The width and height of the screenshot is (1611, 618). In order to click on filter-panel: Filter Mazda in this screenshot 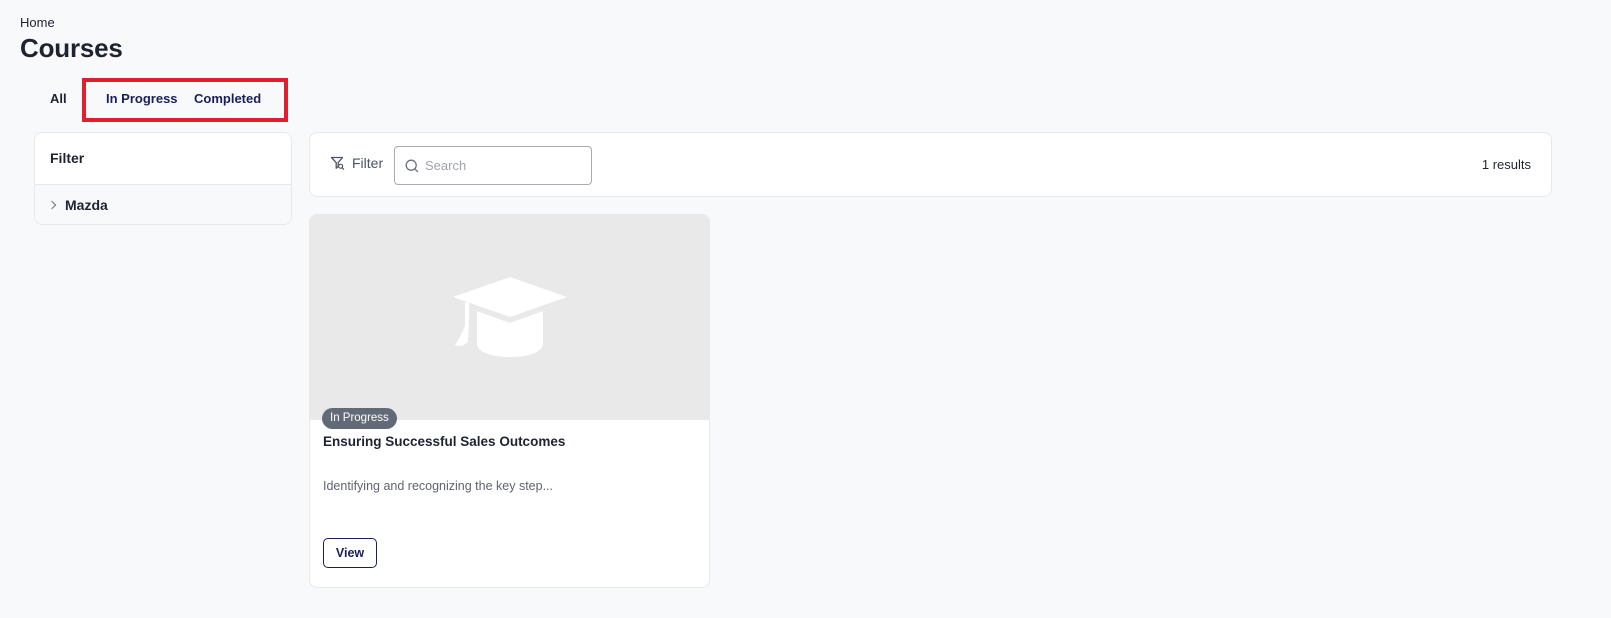, I will do `click(163, 178)`.